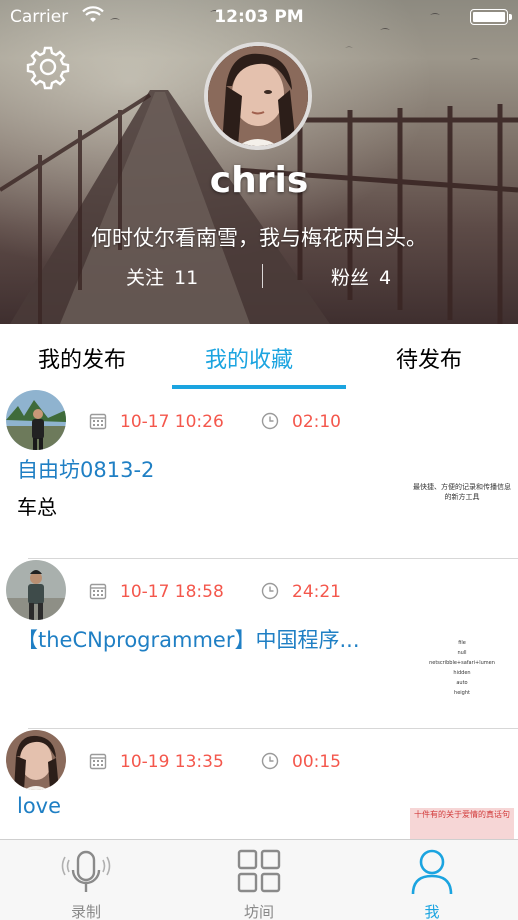  Describe the element at coordinates (259, 238) in the screenshot. I see `profile-motto: 何时仗尔看南雪，我与梅花两白头。` at that location.